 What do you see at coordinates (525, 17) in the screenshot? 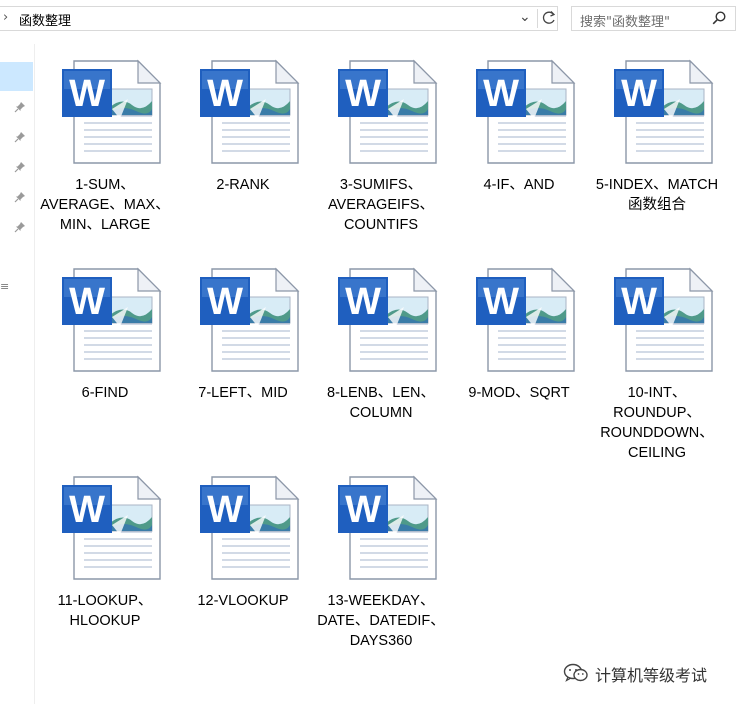
I see `chevron-down-icon: ⌄` at bounding box center [525, 17].